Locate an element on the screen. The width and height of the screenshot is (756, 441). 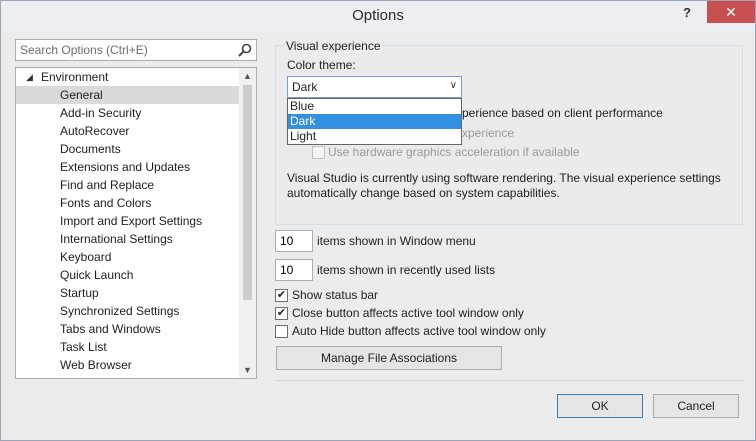
close-button-checkbox: ✔ is located at coordinates (281, 313).